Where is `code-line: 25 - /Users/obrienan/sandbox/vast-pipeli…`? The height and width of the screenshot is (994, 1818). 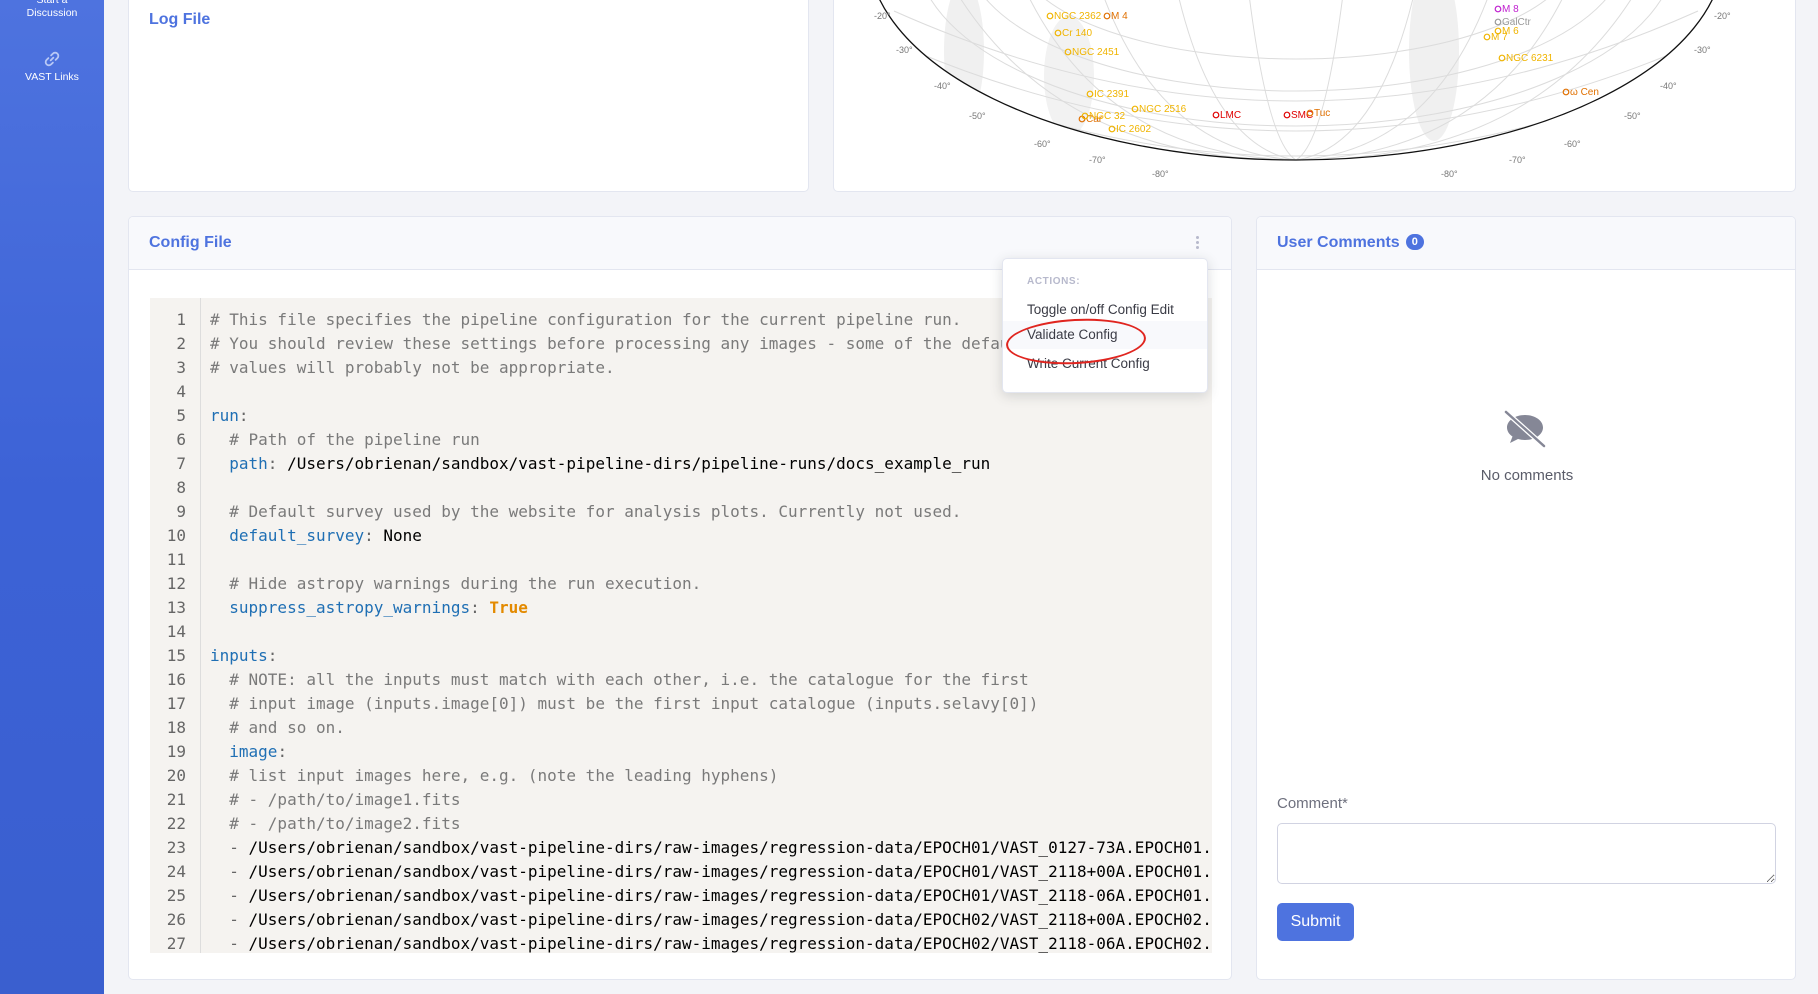
code-line: 25 - /Users/obrienan/sandbox/vast-pipeli… is located at coordinates (681, 896).